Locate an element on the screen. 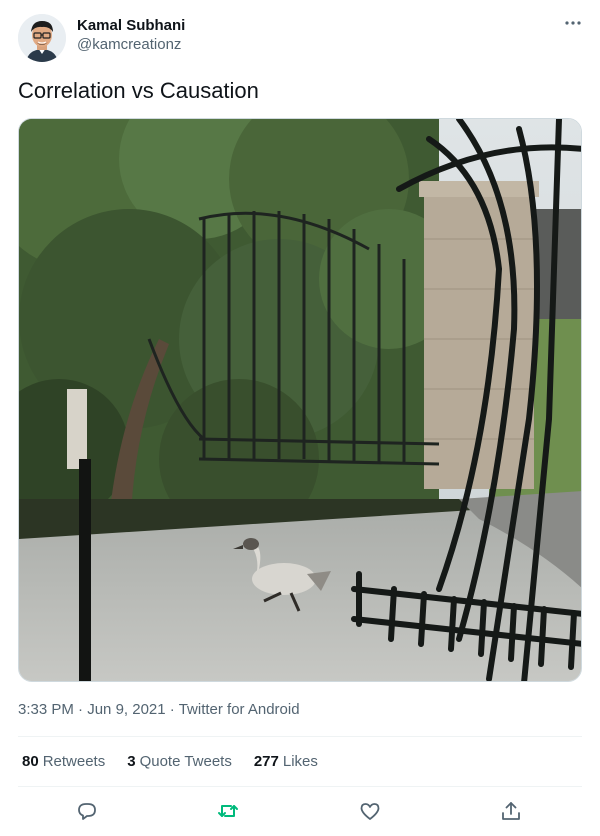  reply-button is located at coordinates (88, 812).